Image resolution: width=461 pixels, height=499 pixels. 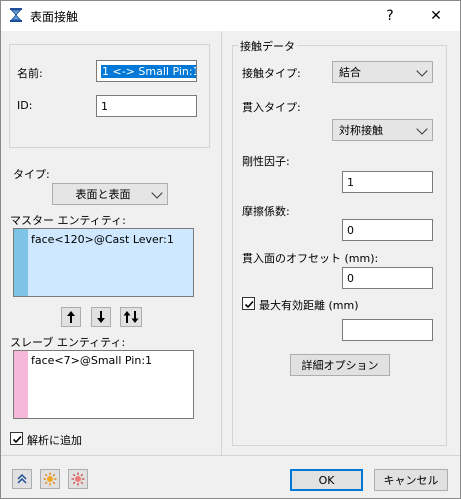 I want to click on move-down-button, so click(x=101, y=317).